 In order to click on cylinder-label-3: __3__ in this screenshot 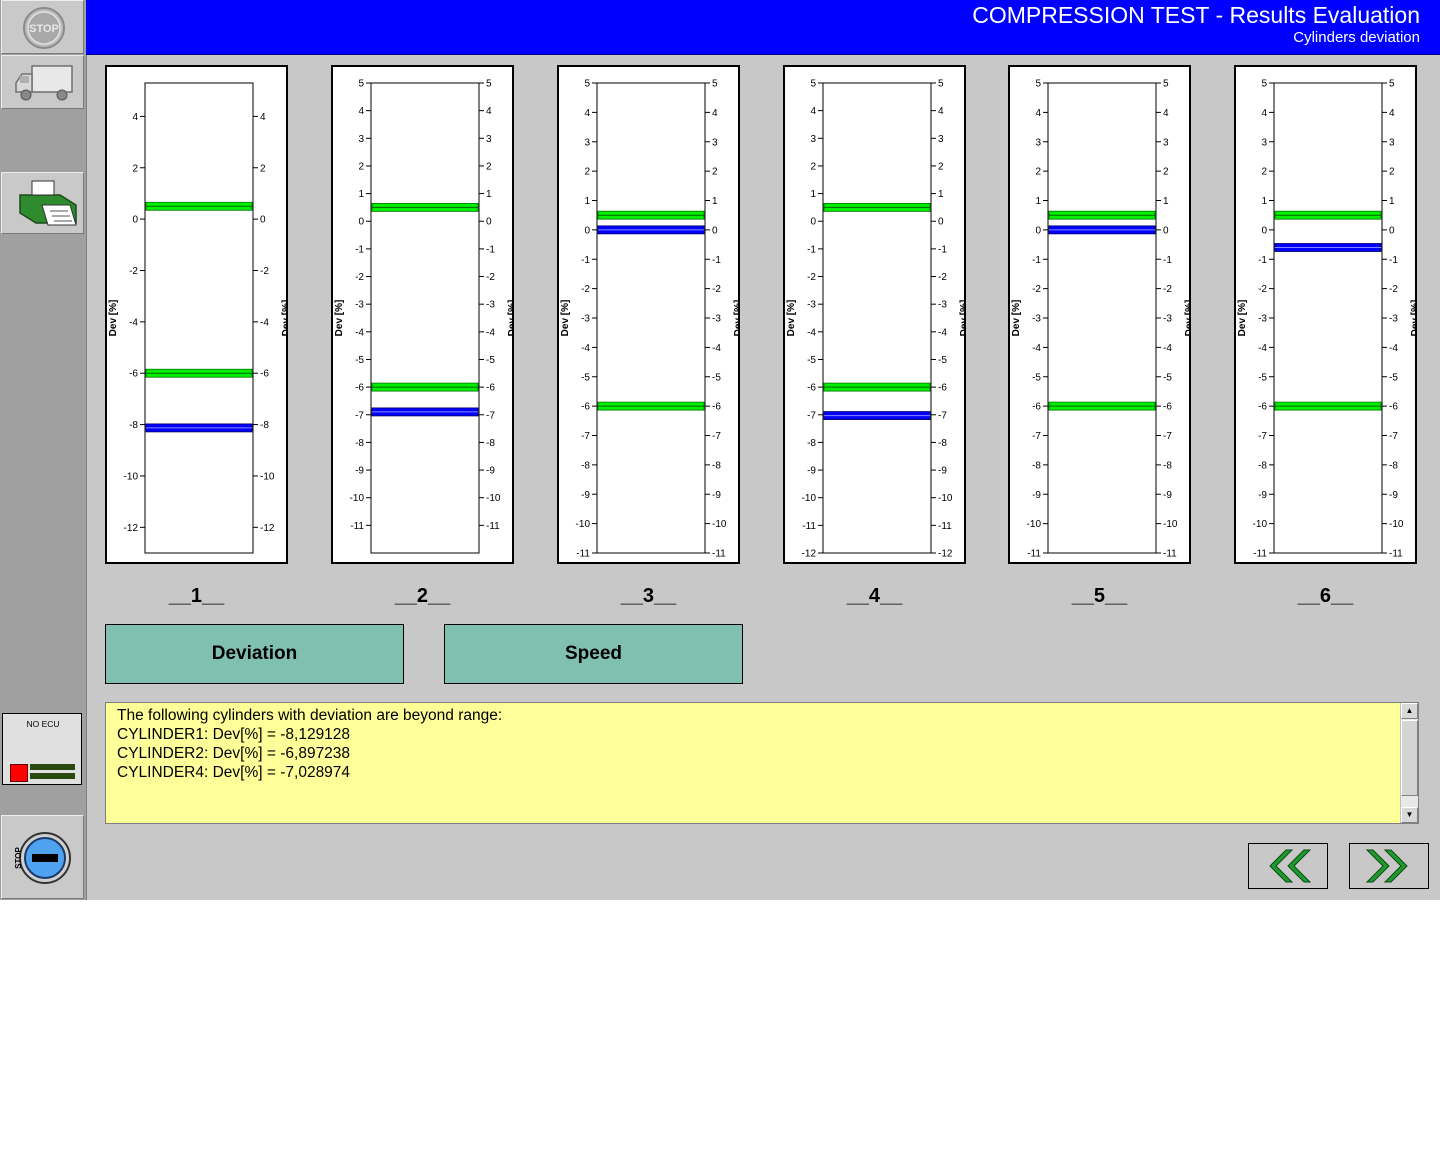, I will do `click(648, 596)`.